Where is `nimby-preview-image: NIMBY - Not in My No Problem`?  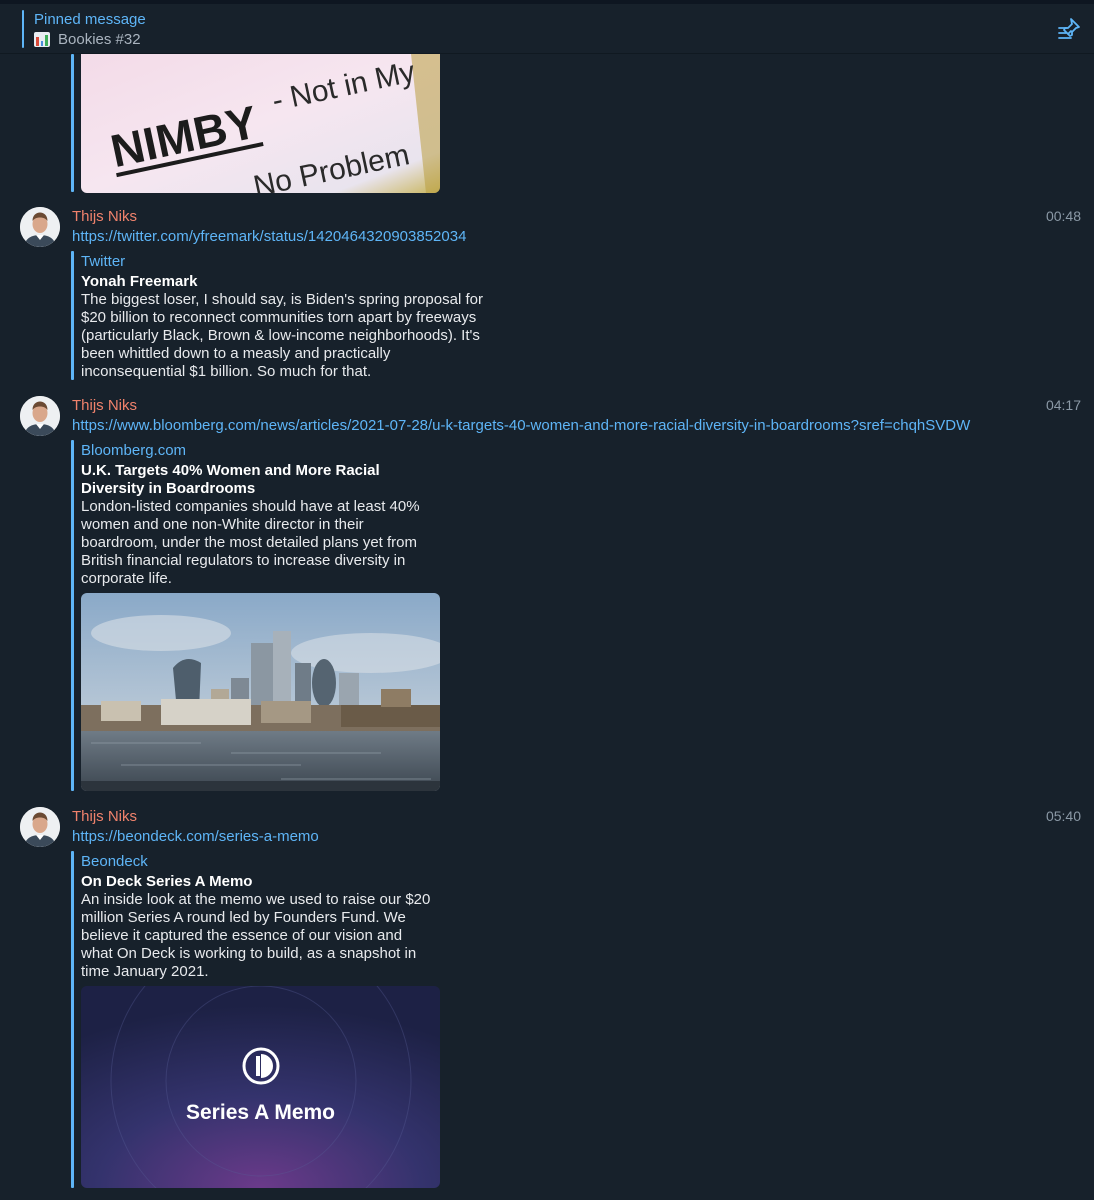
nimby-preview-image: NIMBY - Not in My No Problem is located at coordinates (260, 123).